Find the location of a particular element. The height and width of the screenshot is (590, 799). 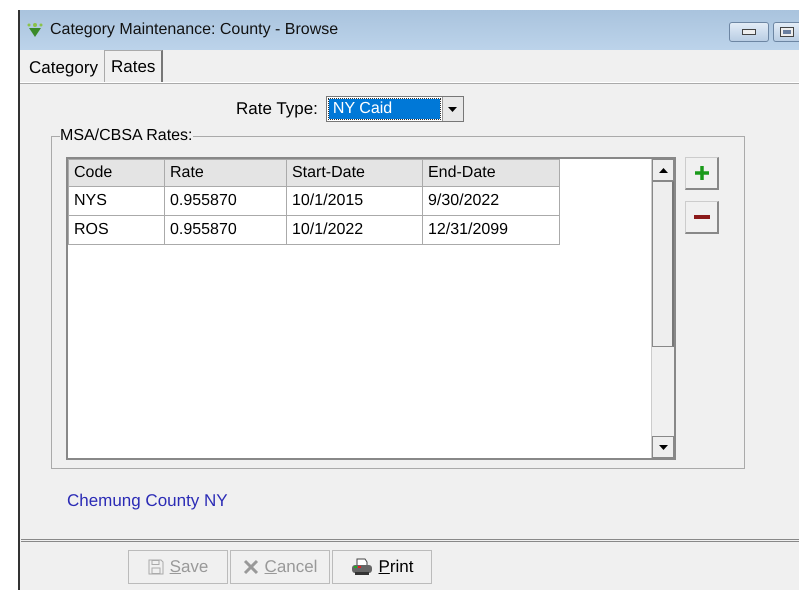

scroll-thumb is located at coordinates (663, 264).